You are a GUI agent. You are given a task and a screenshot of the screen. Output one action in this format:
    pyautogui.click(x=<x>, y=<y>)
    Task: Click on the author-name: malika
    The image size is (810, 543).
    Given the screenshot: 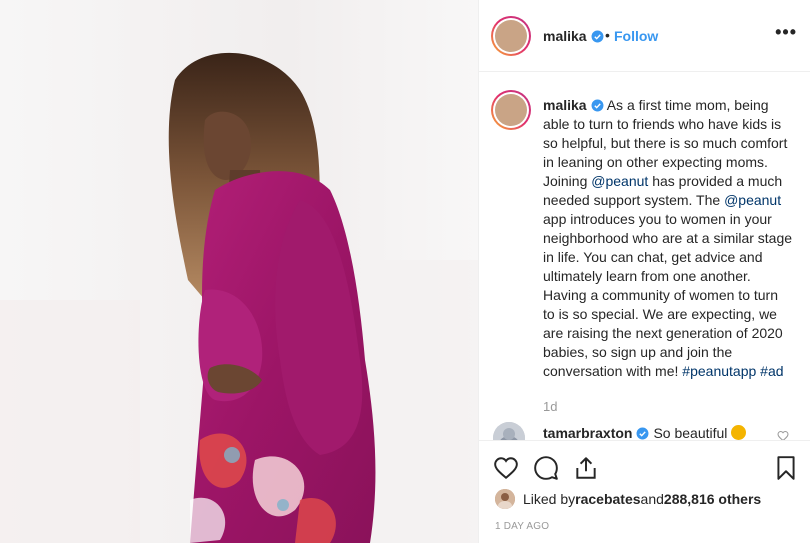 What is the action you would take?
    pyautogui.click(x=573, y=37)
    